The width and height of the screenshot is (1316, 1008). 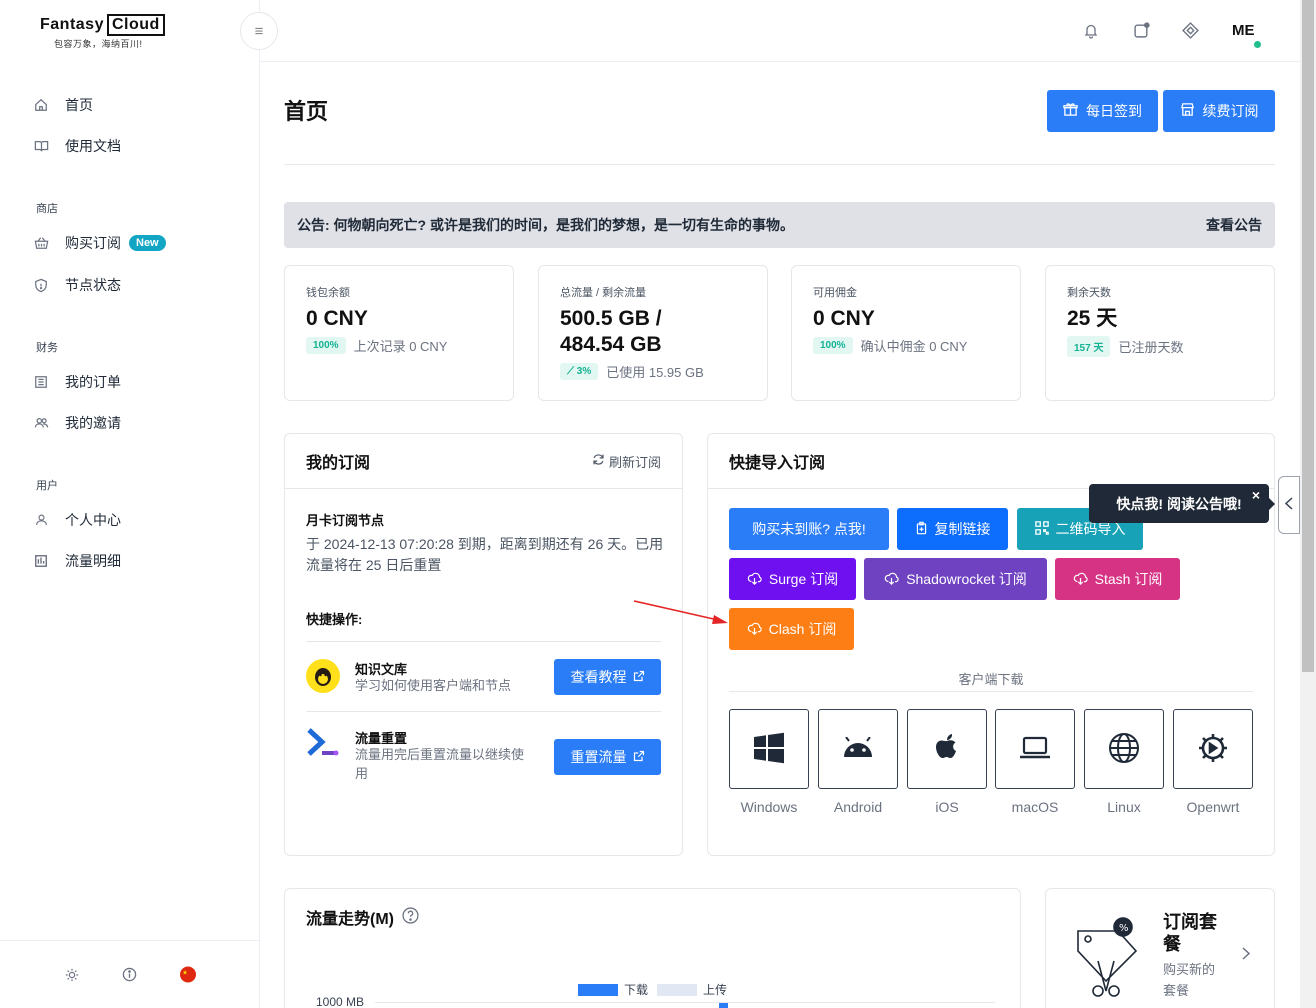 I want to click on sidebar-toggle-button: ≡, so click(x=259, y=31).